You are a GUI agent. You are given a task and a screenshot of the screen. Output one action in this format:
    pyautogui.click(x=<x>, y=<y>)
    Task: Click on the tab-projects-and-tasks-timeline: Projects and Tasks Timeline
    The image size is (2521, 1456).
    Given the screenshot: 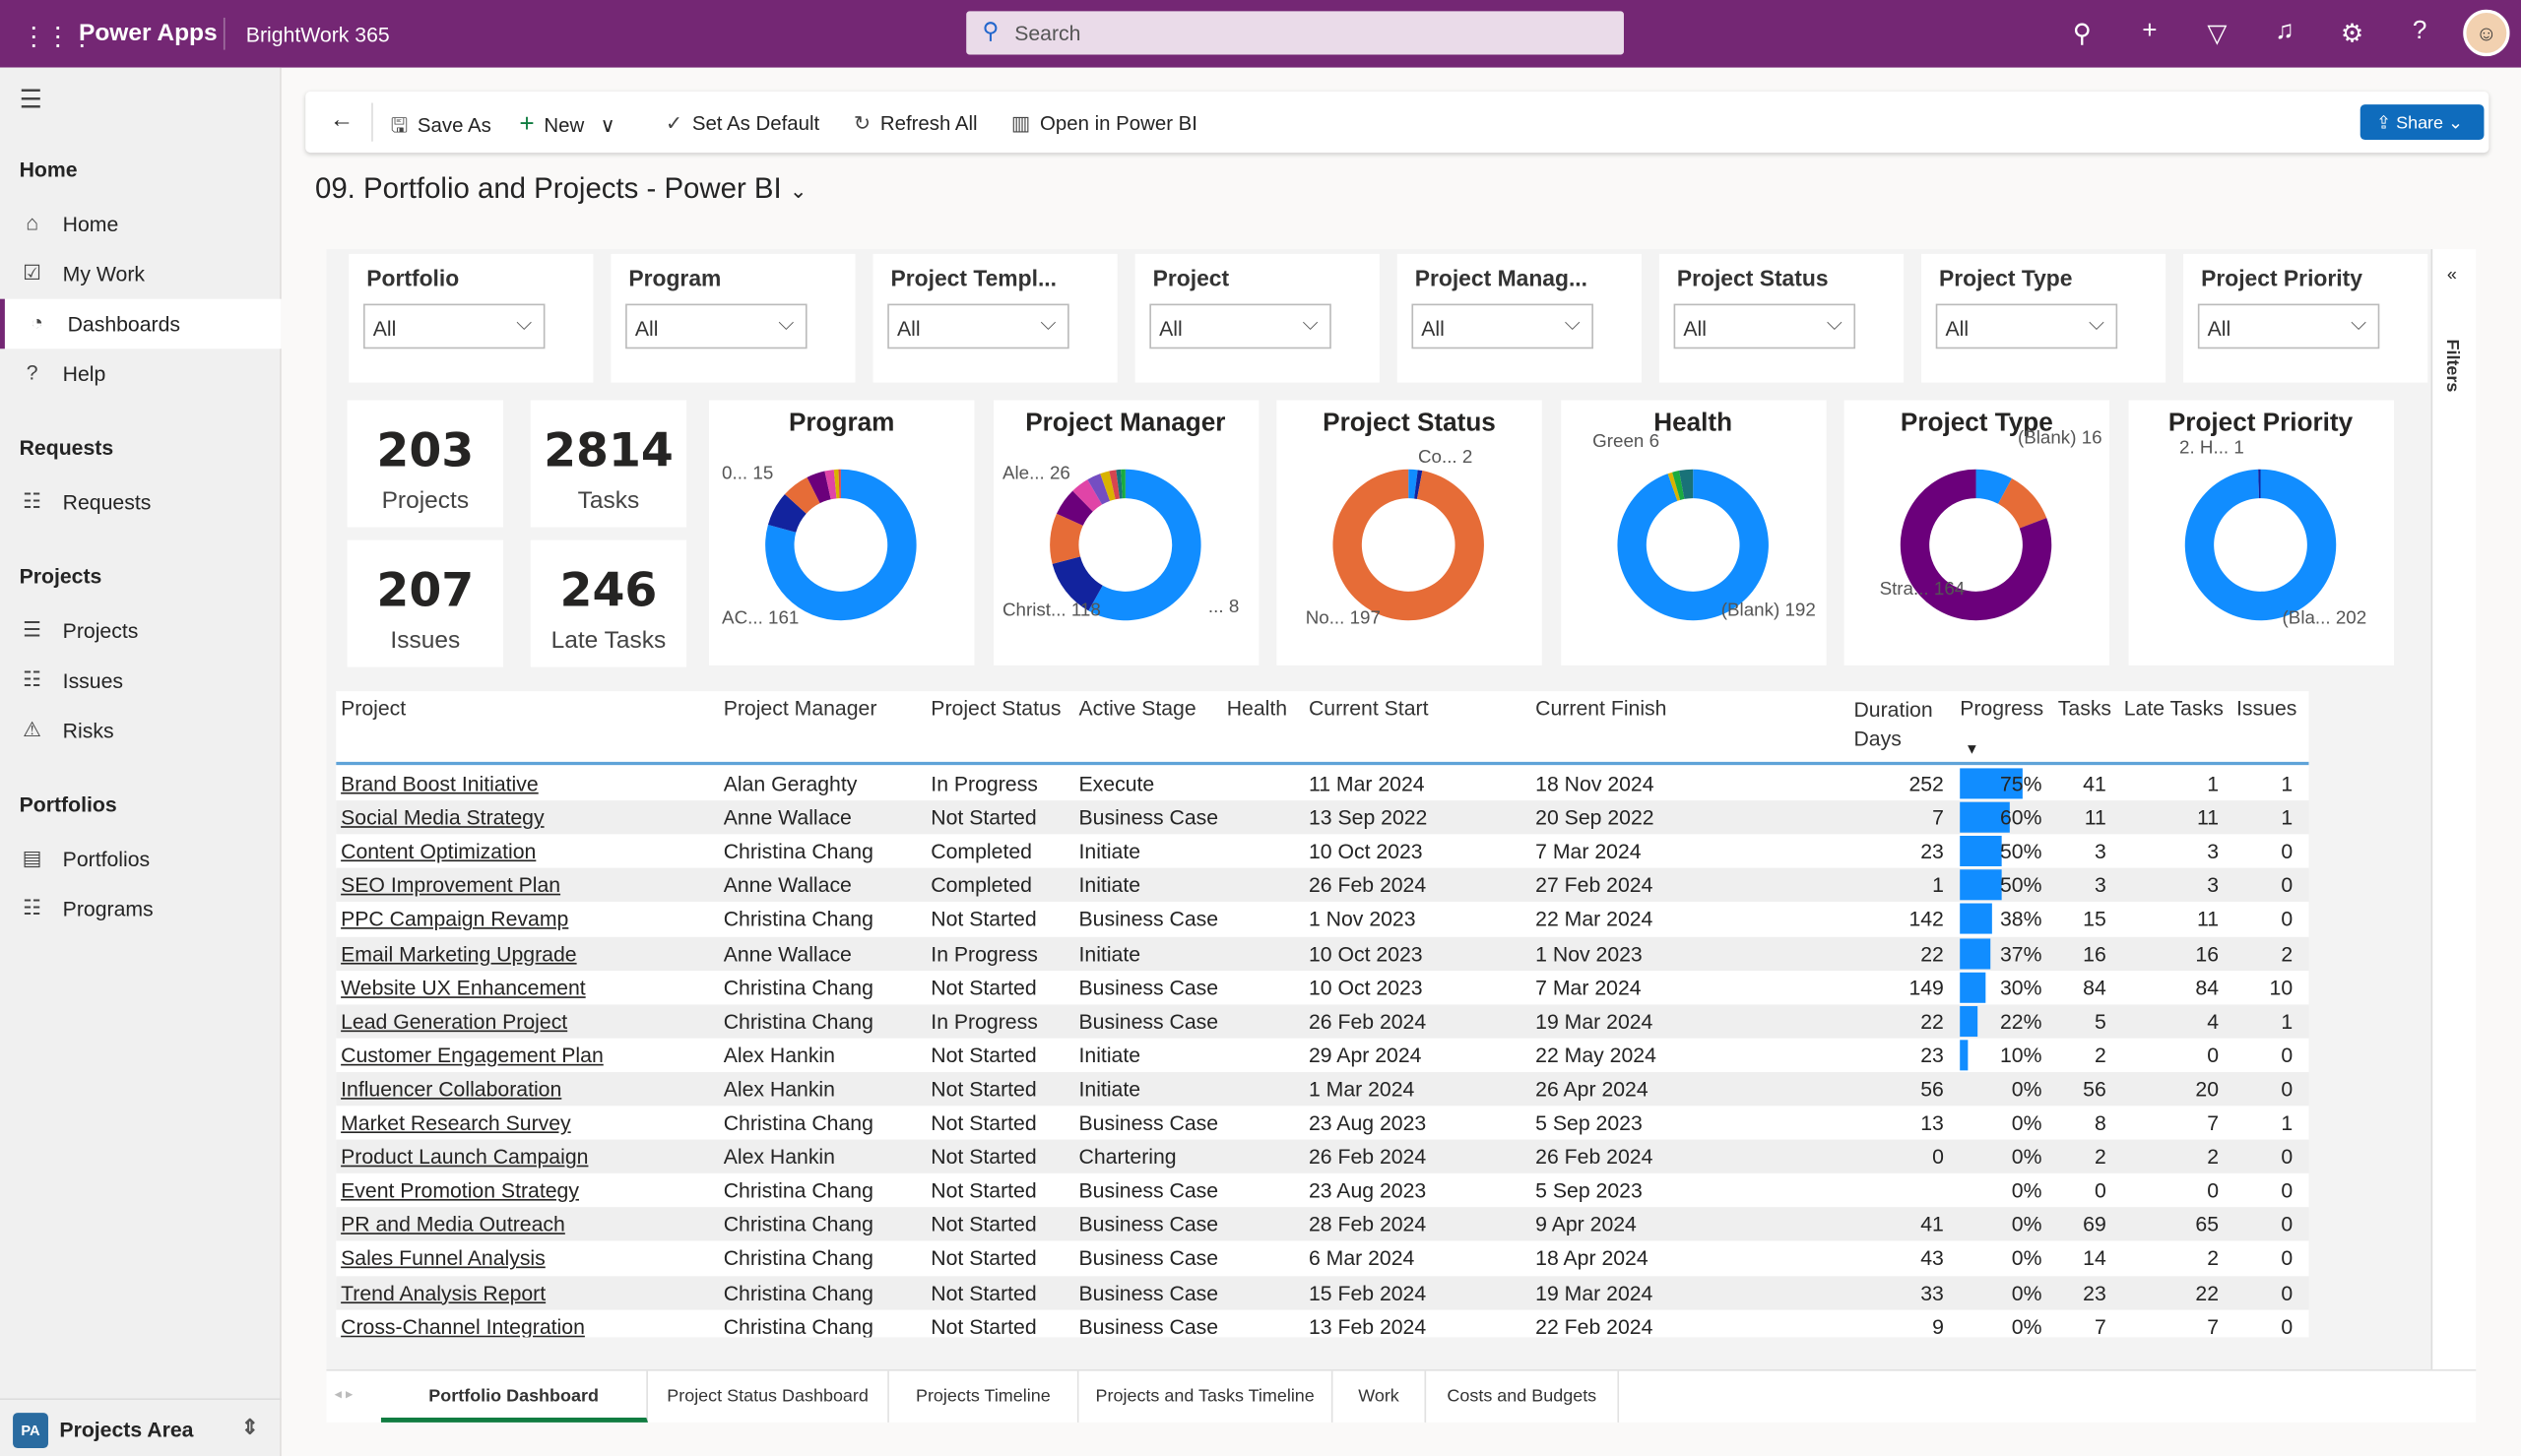 What is the action you would take?
    pyautogui.click(x=1206, y=1396)
    